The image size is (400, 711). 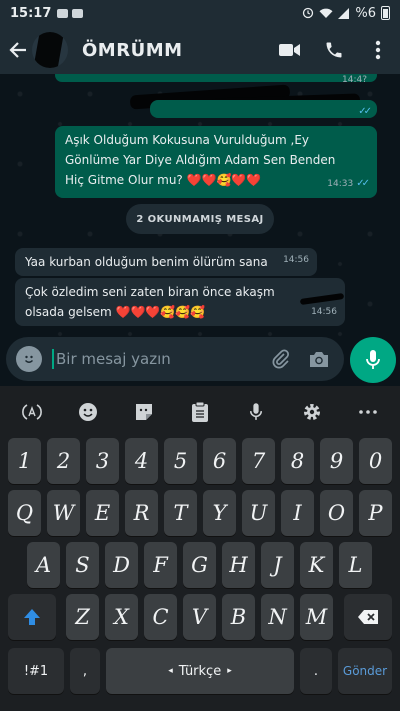 I want to click on space-key: ◂ Türkçe ▸, so click(x=200, y=671).